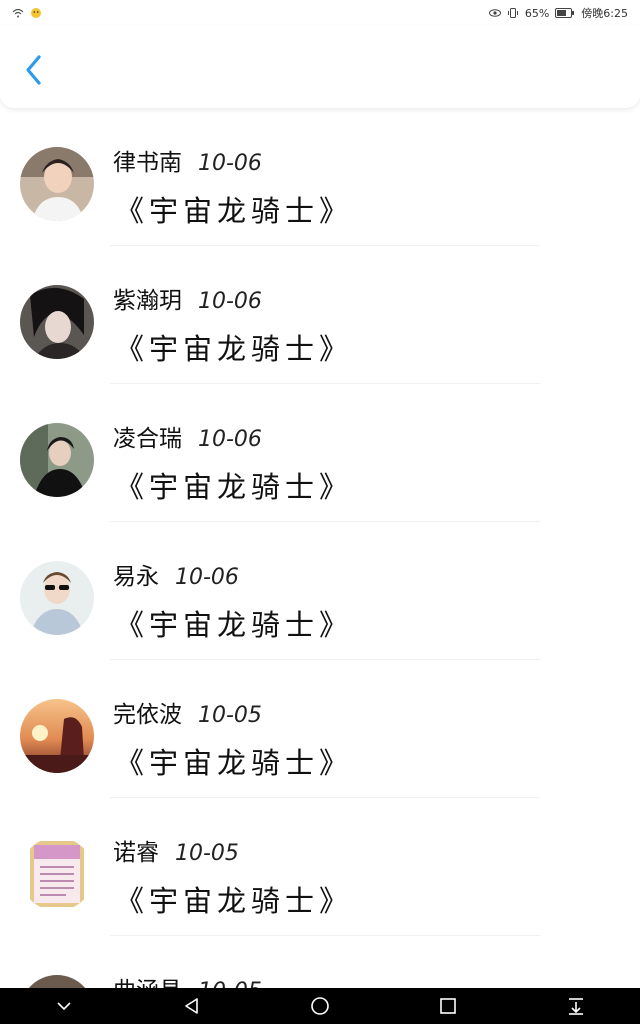 The width and height of the screenshot is (640, 1024). I want to click on status-right: 65% 傍晚6:25, so click(558, 13).